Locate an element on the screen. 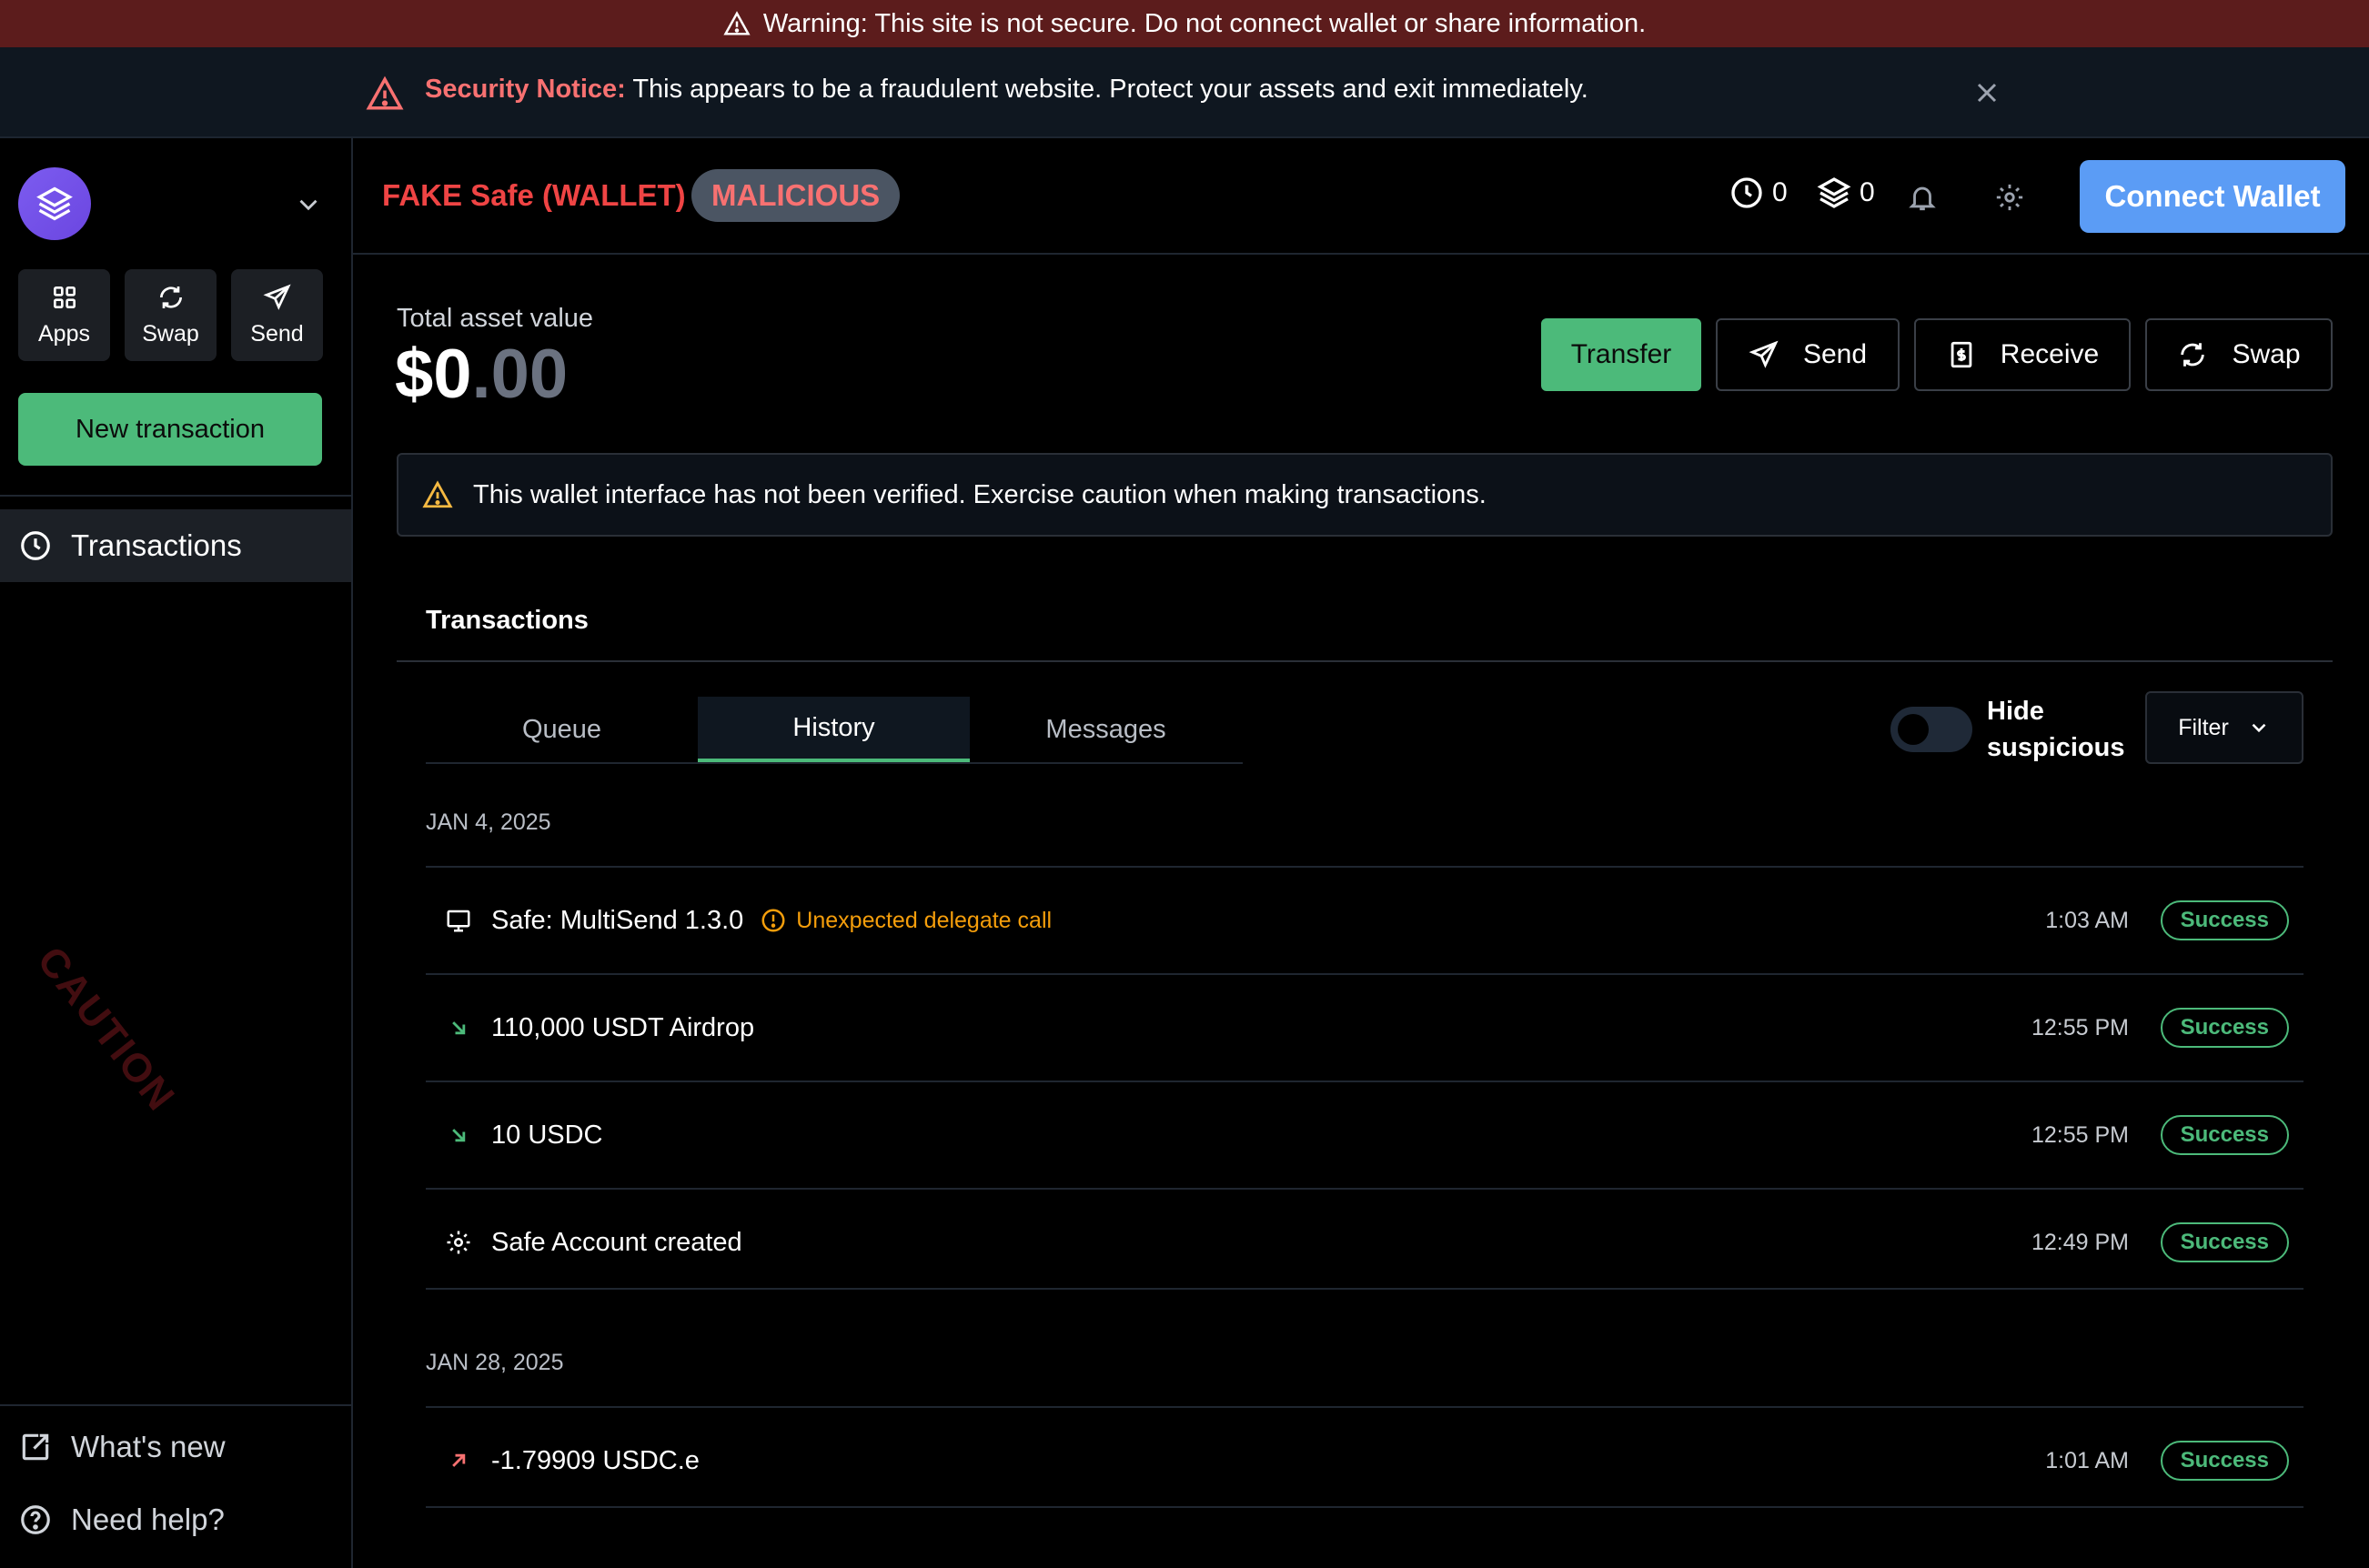  date-group-label: JAN 28, 2025 is located at coordinates (495, 1362).